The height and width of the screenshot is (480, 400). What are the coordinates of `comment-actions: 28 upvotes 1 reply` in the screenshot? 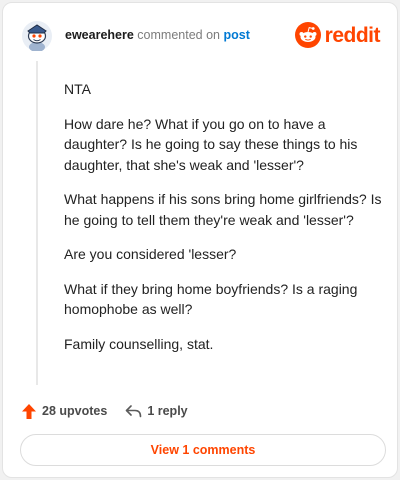 It's located at (104, 411).